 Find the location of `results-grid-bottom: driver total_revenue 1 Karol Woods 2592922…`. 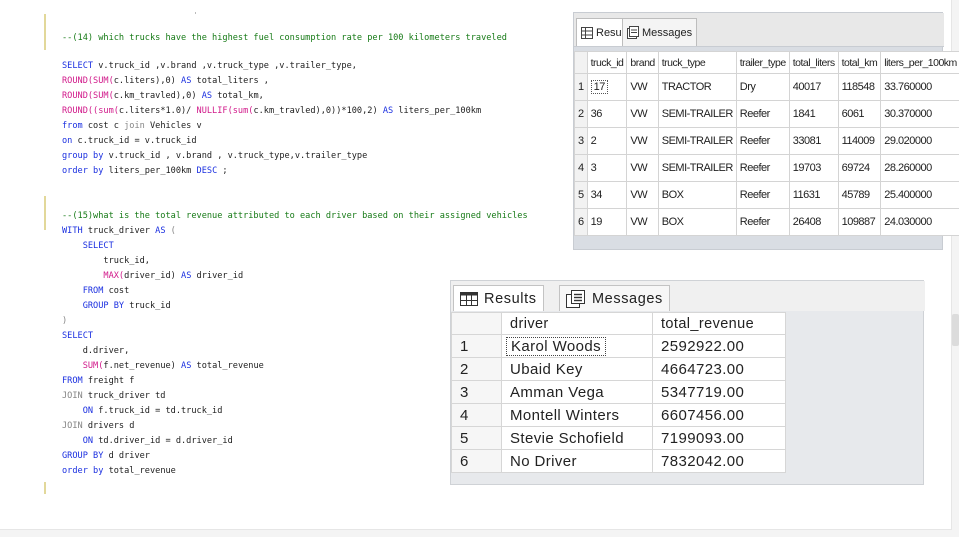

results-grid-bottom: driver total_revenue 1 Karol Woods 2592922… is located at coordinates (618, 392).